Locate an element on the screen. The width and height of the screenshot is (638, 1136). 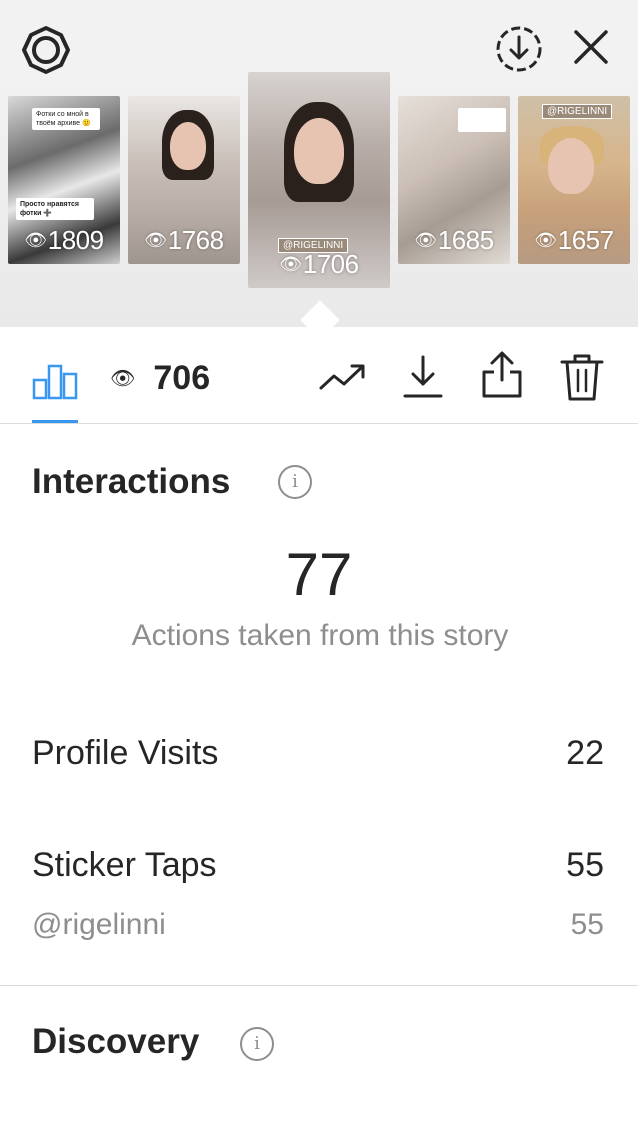
sticker-taps-value: 55 is located at coordinates (585, 865).